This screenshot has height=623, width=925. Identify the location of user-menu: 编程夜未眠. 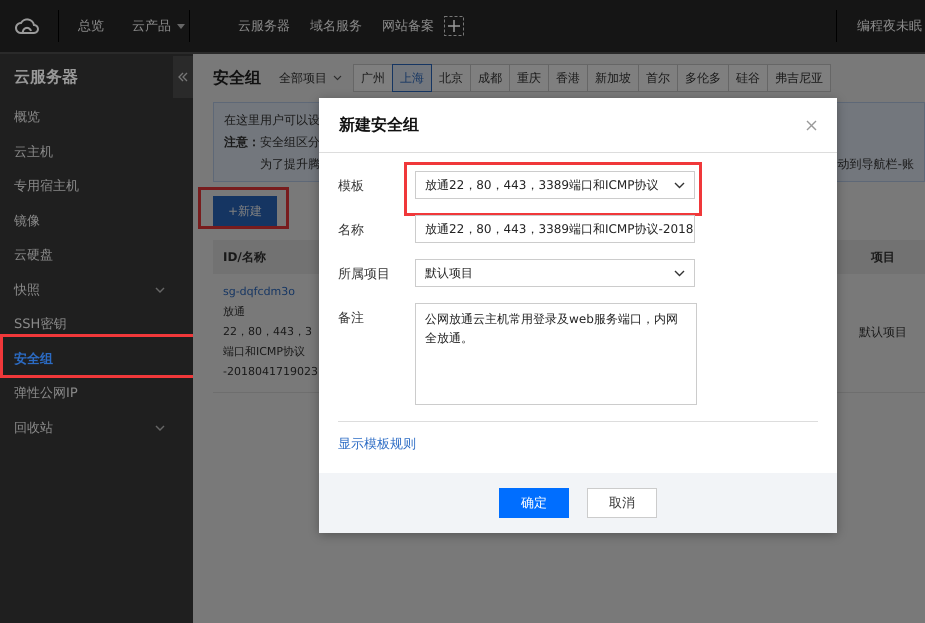
(891, 26).